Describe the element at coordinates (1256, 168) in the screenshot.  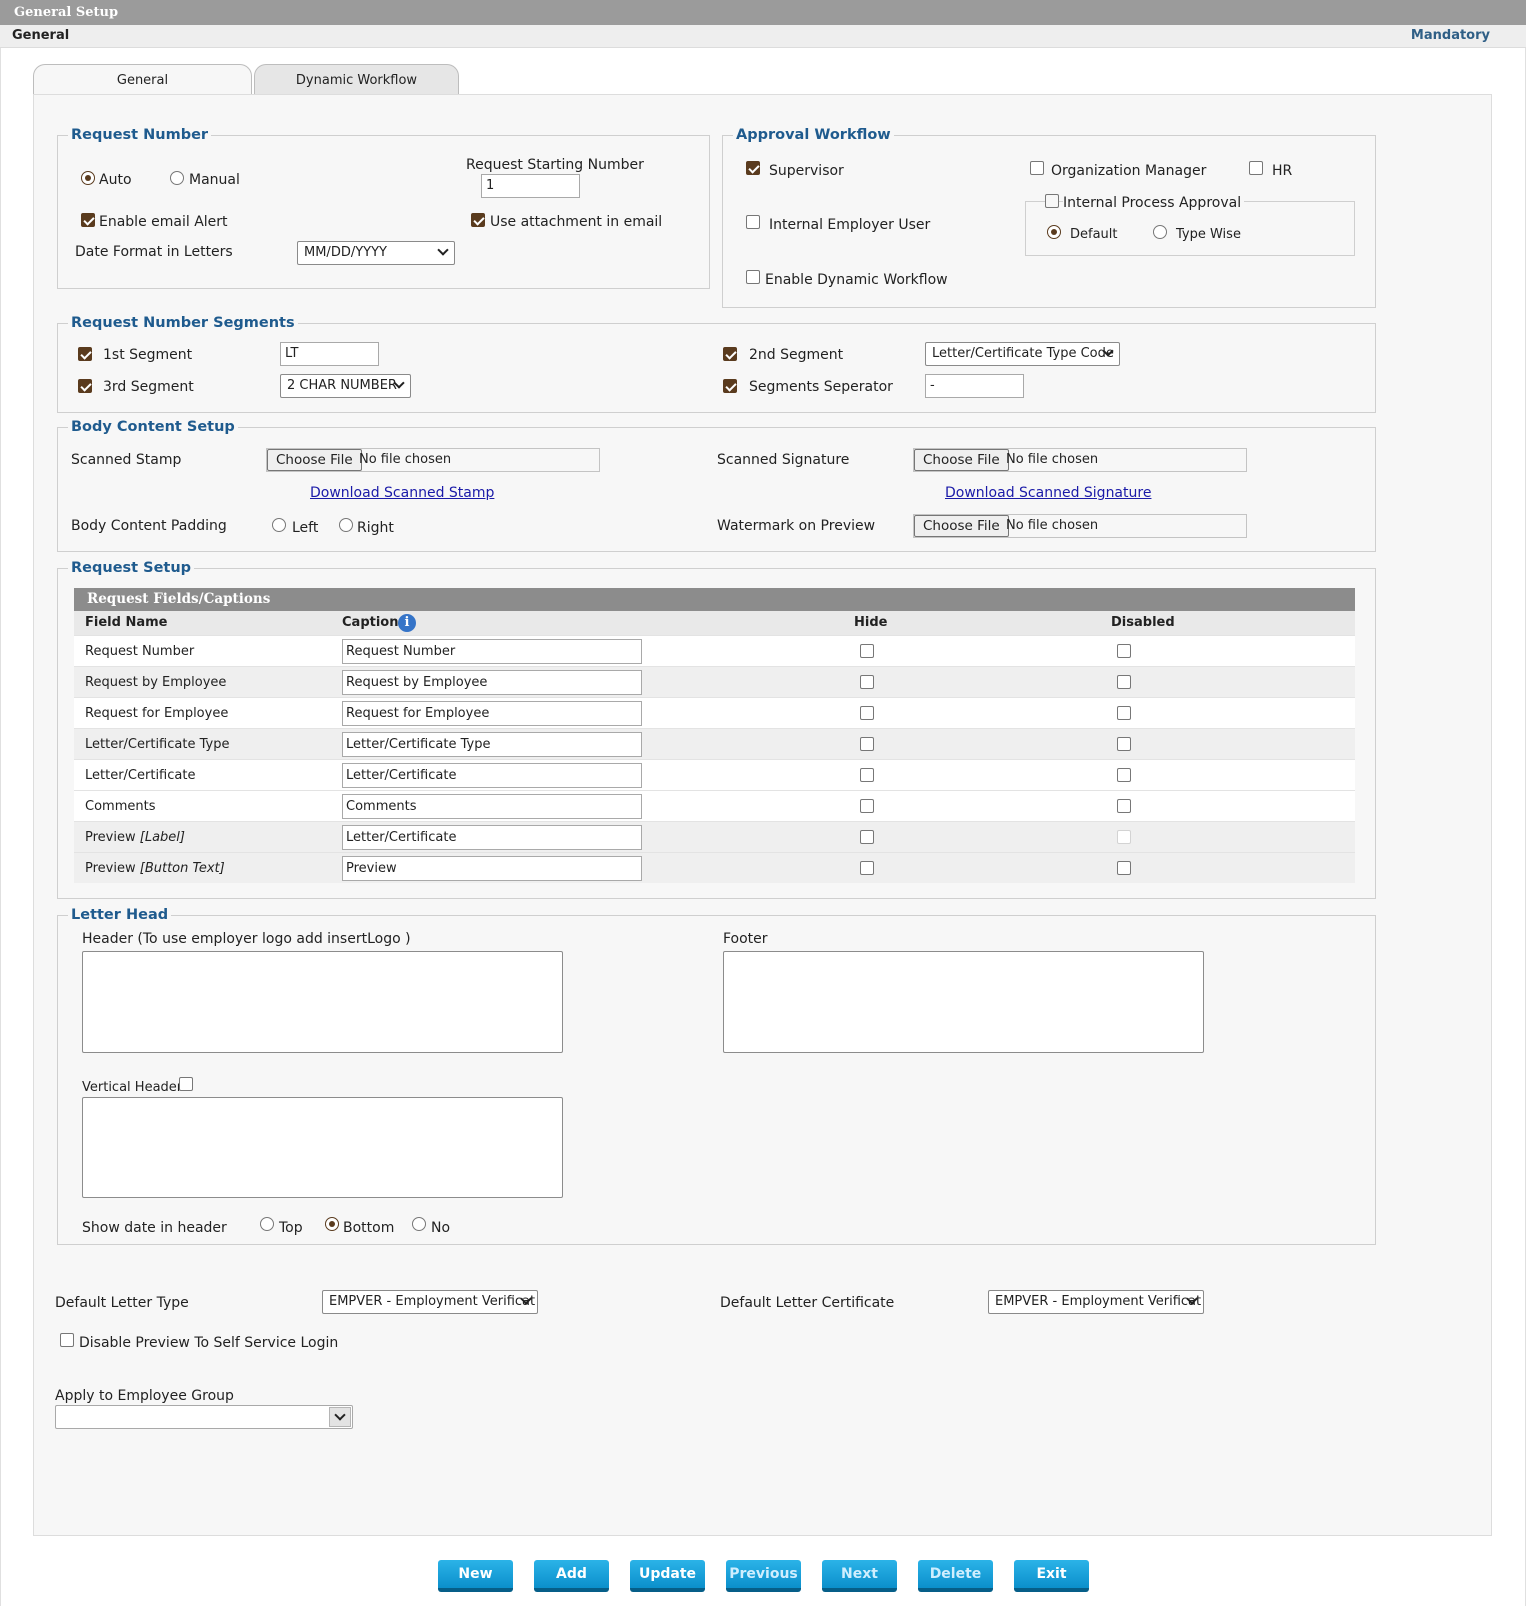
I see `hr-checkbox` at that location.